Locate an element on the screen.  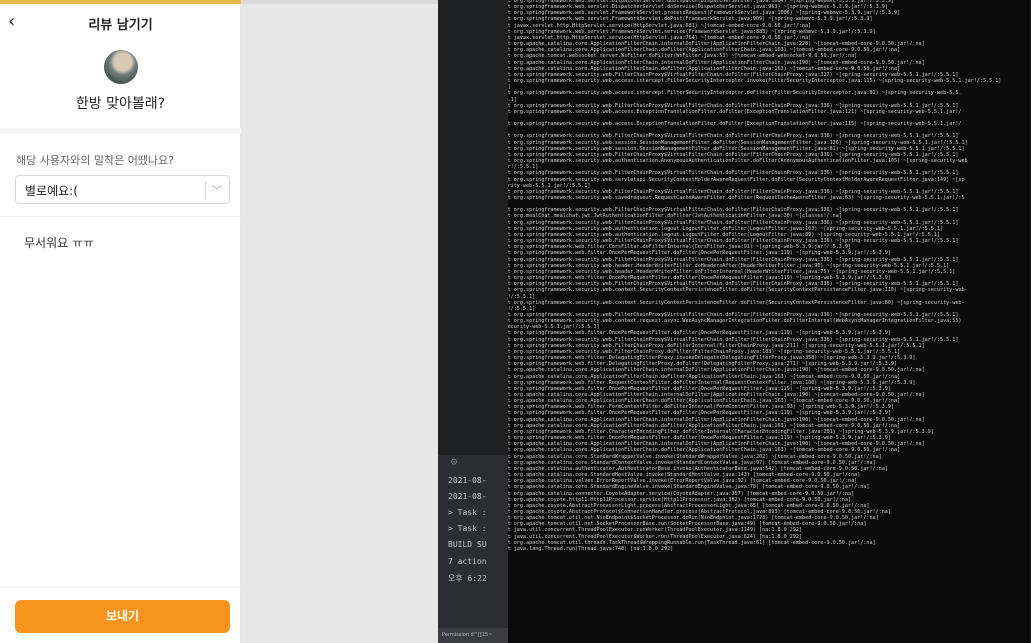
select-divider is located at coordinates (205, 190).